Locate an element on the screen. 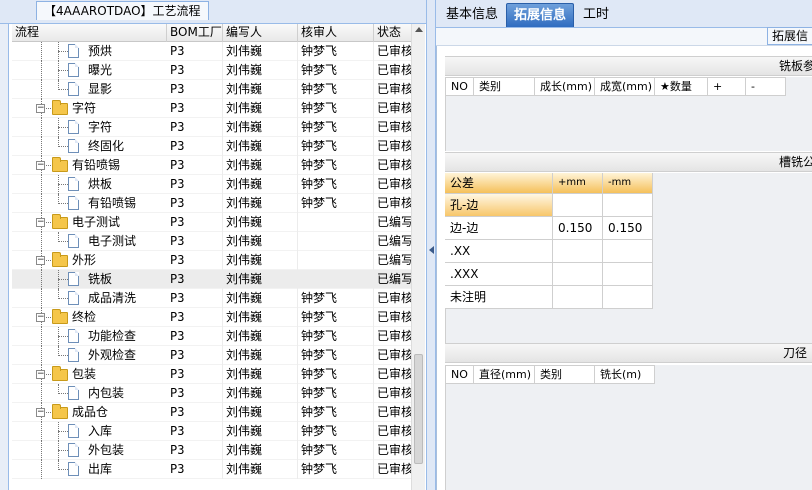  tree-leaf-row: 字符 P3 刘伟巍 钟梦飞 已审核 is located at coordinates (213, 127).